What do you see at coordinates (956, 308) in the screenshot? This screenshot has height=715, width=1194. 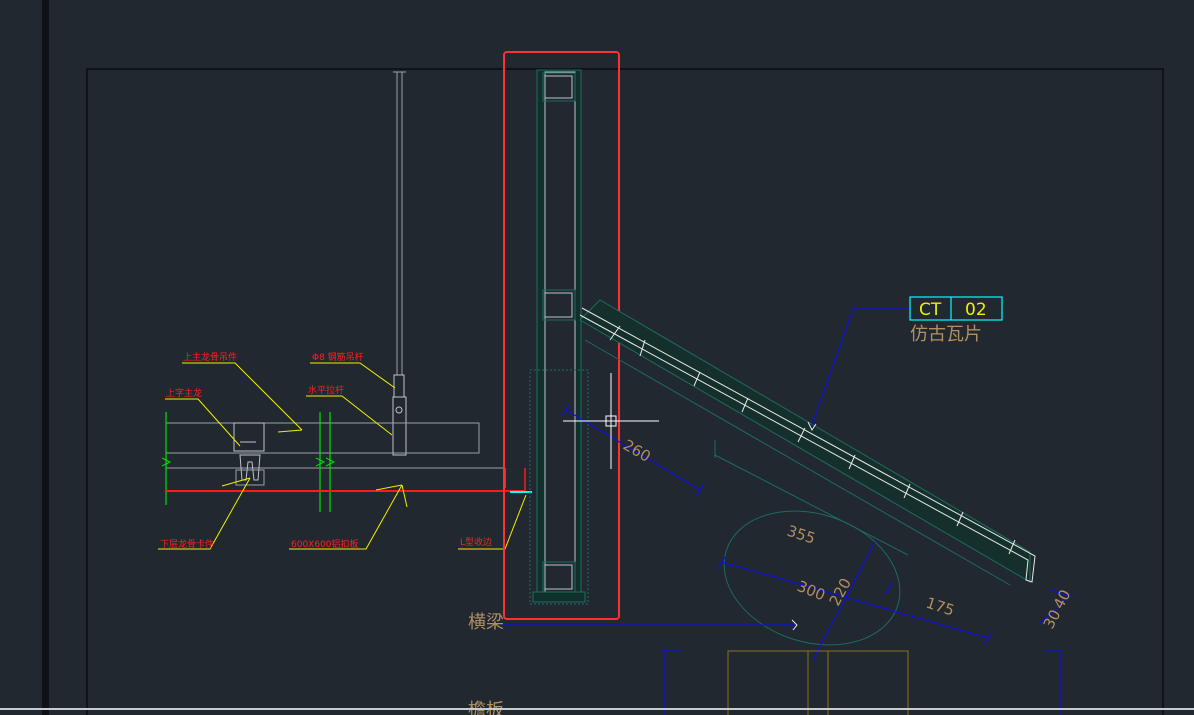 I see `ct-tag: CT 02` at bounding box center [956, 308].